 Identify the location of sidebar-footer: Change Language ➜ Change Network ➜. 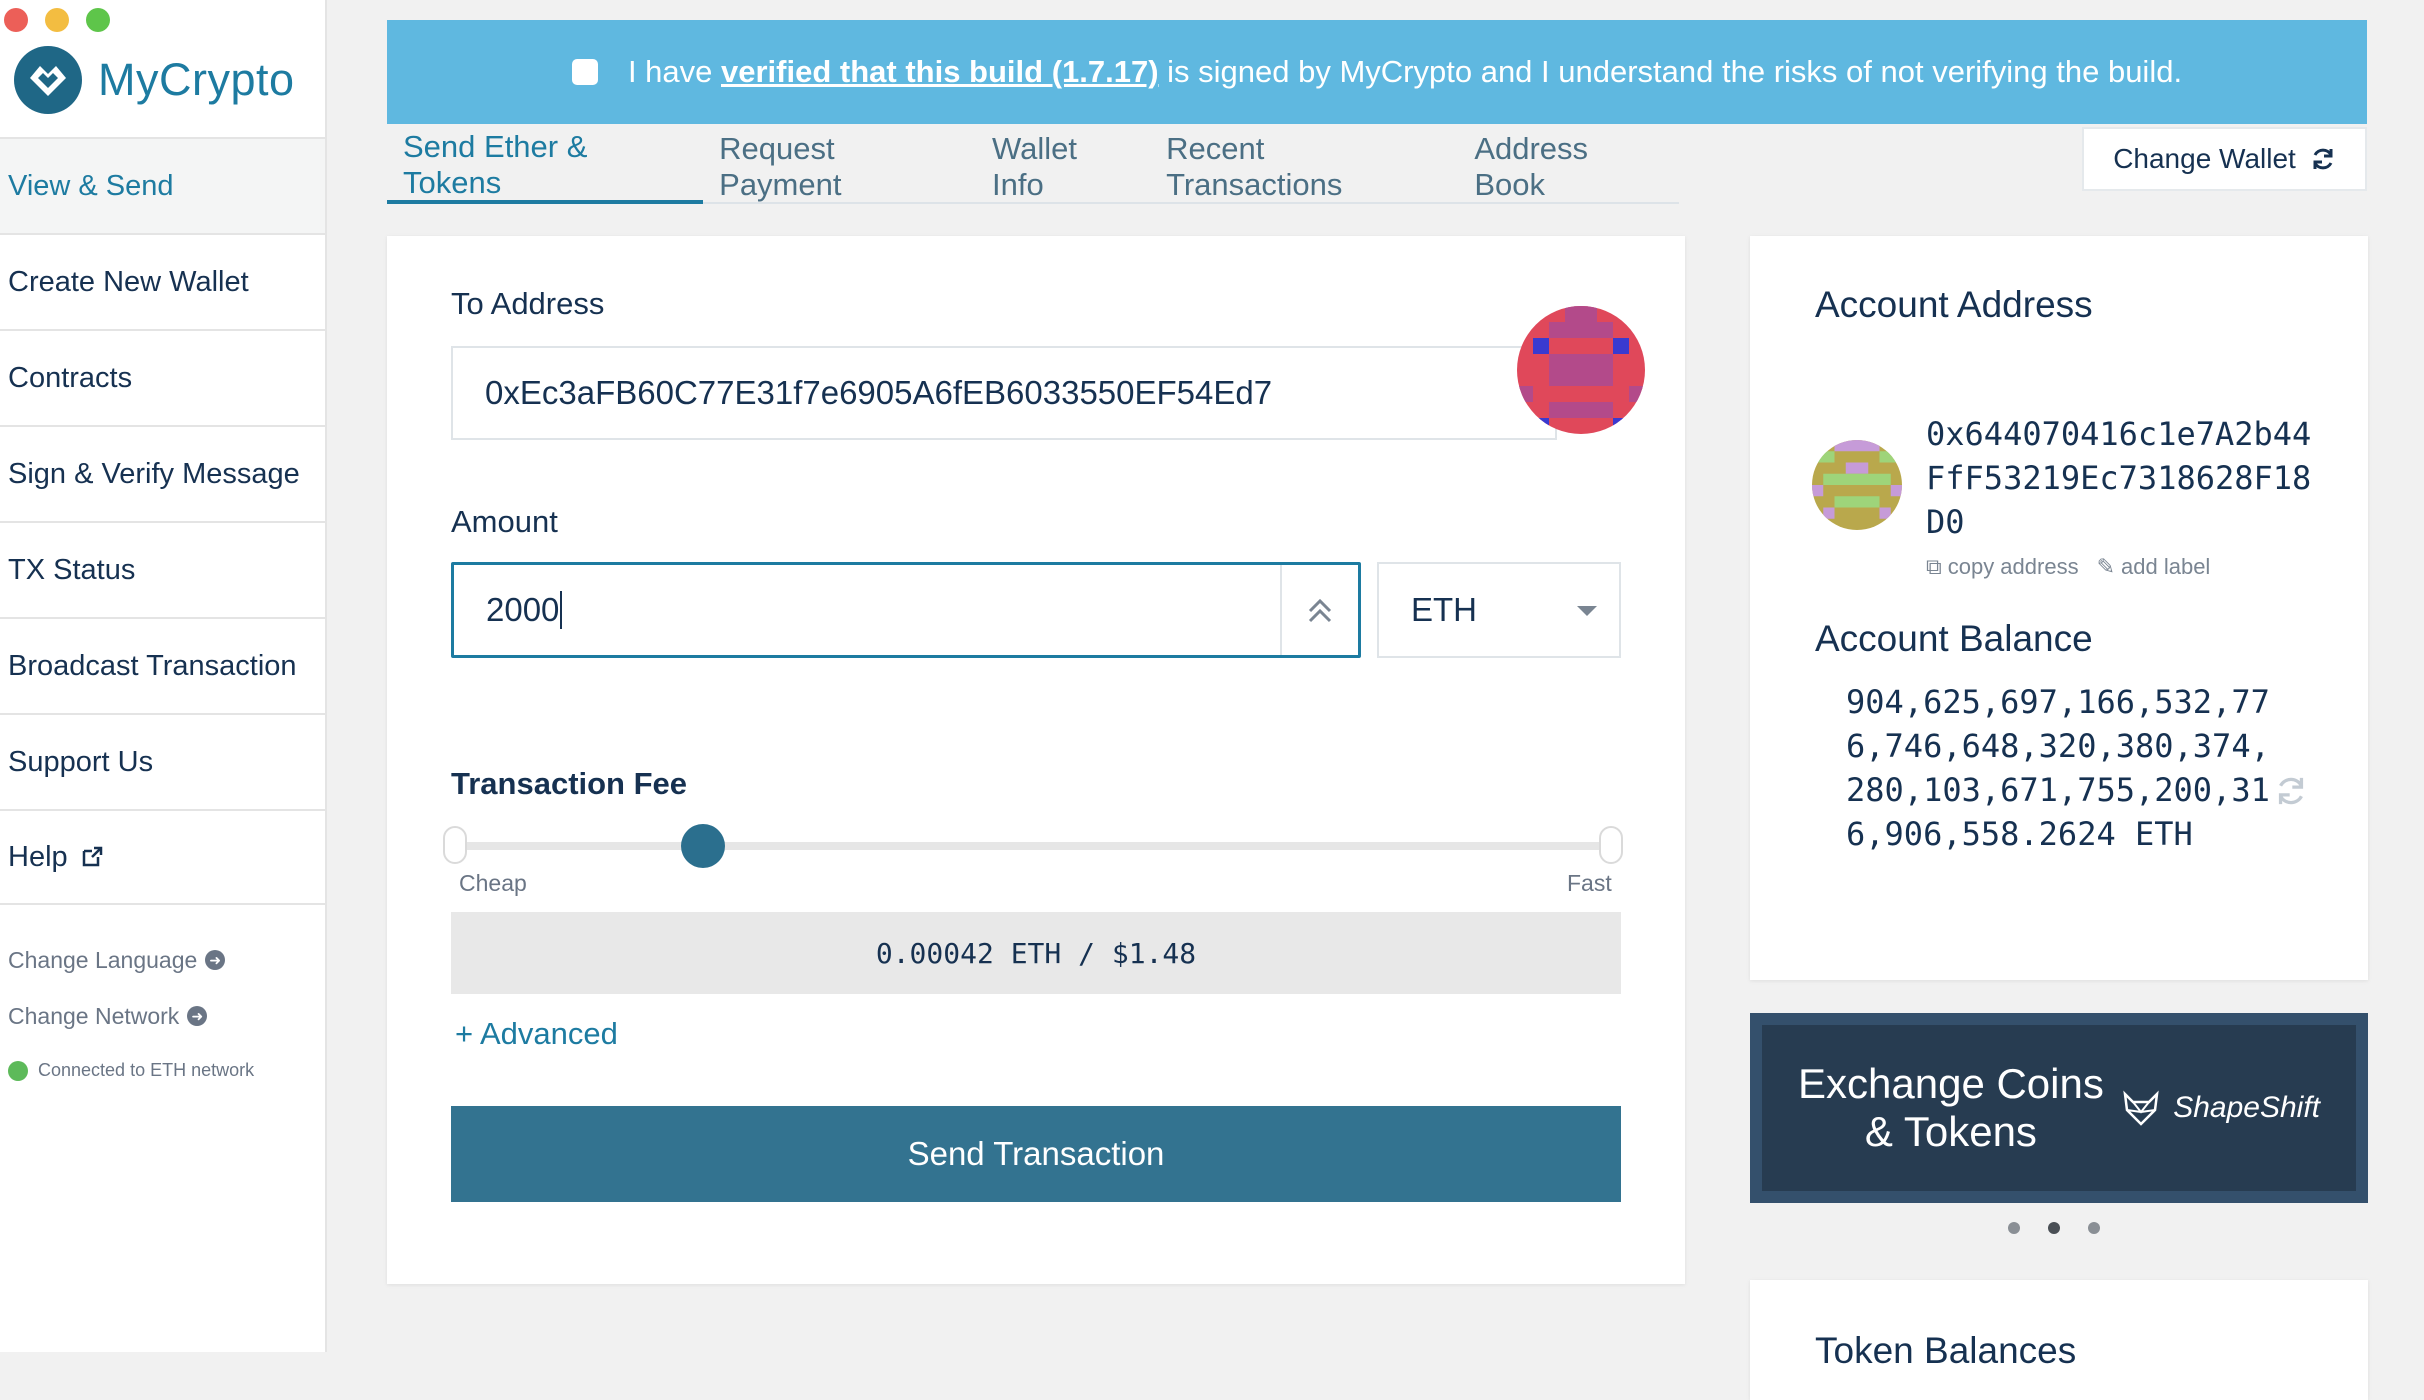
(117, 988).